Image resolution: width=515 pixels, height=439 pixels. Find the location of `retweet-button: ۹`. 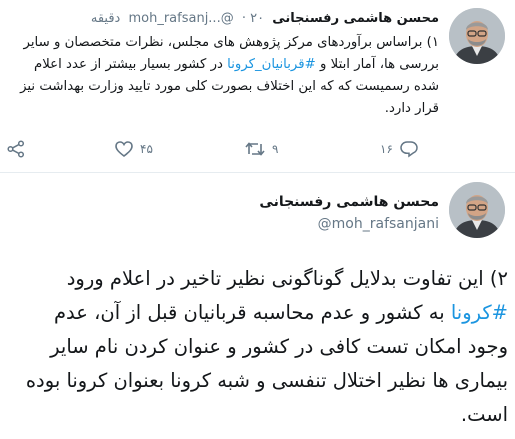

retweet-button: ۹ is located at coordinates (261, 149).